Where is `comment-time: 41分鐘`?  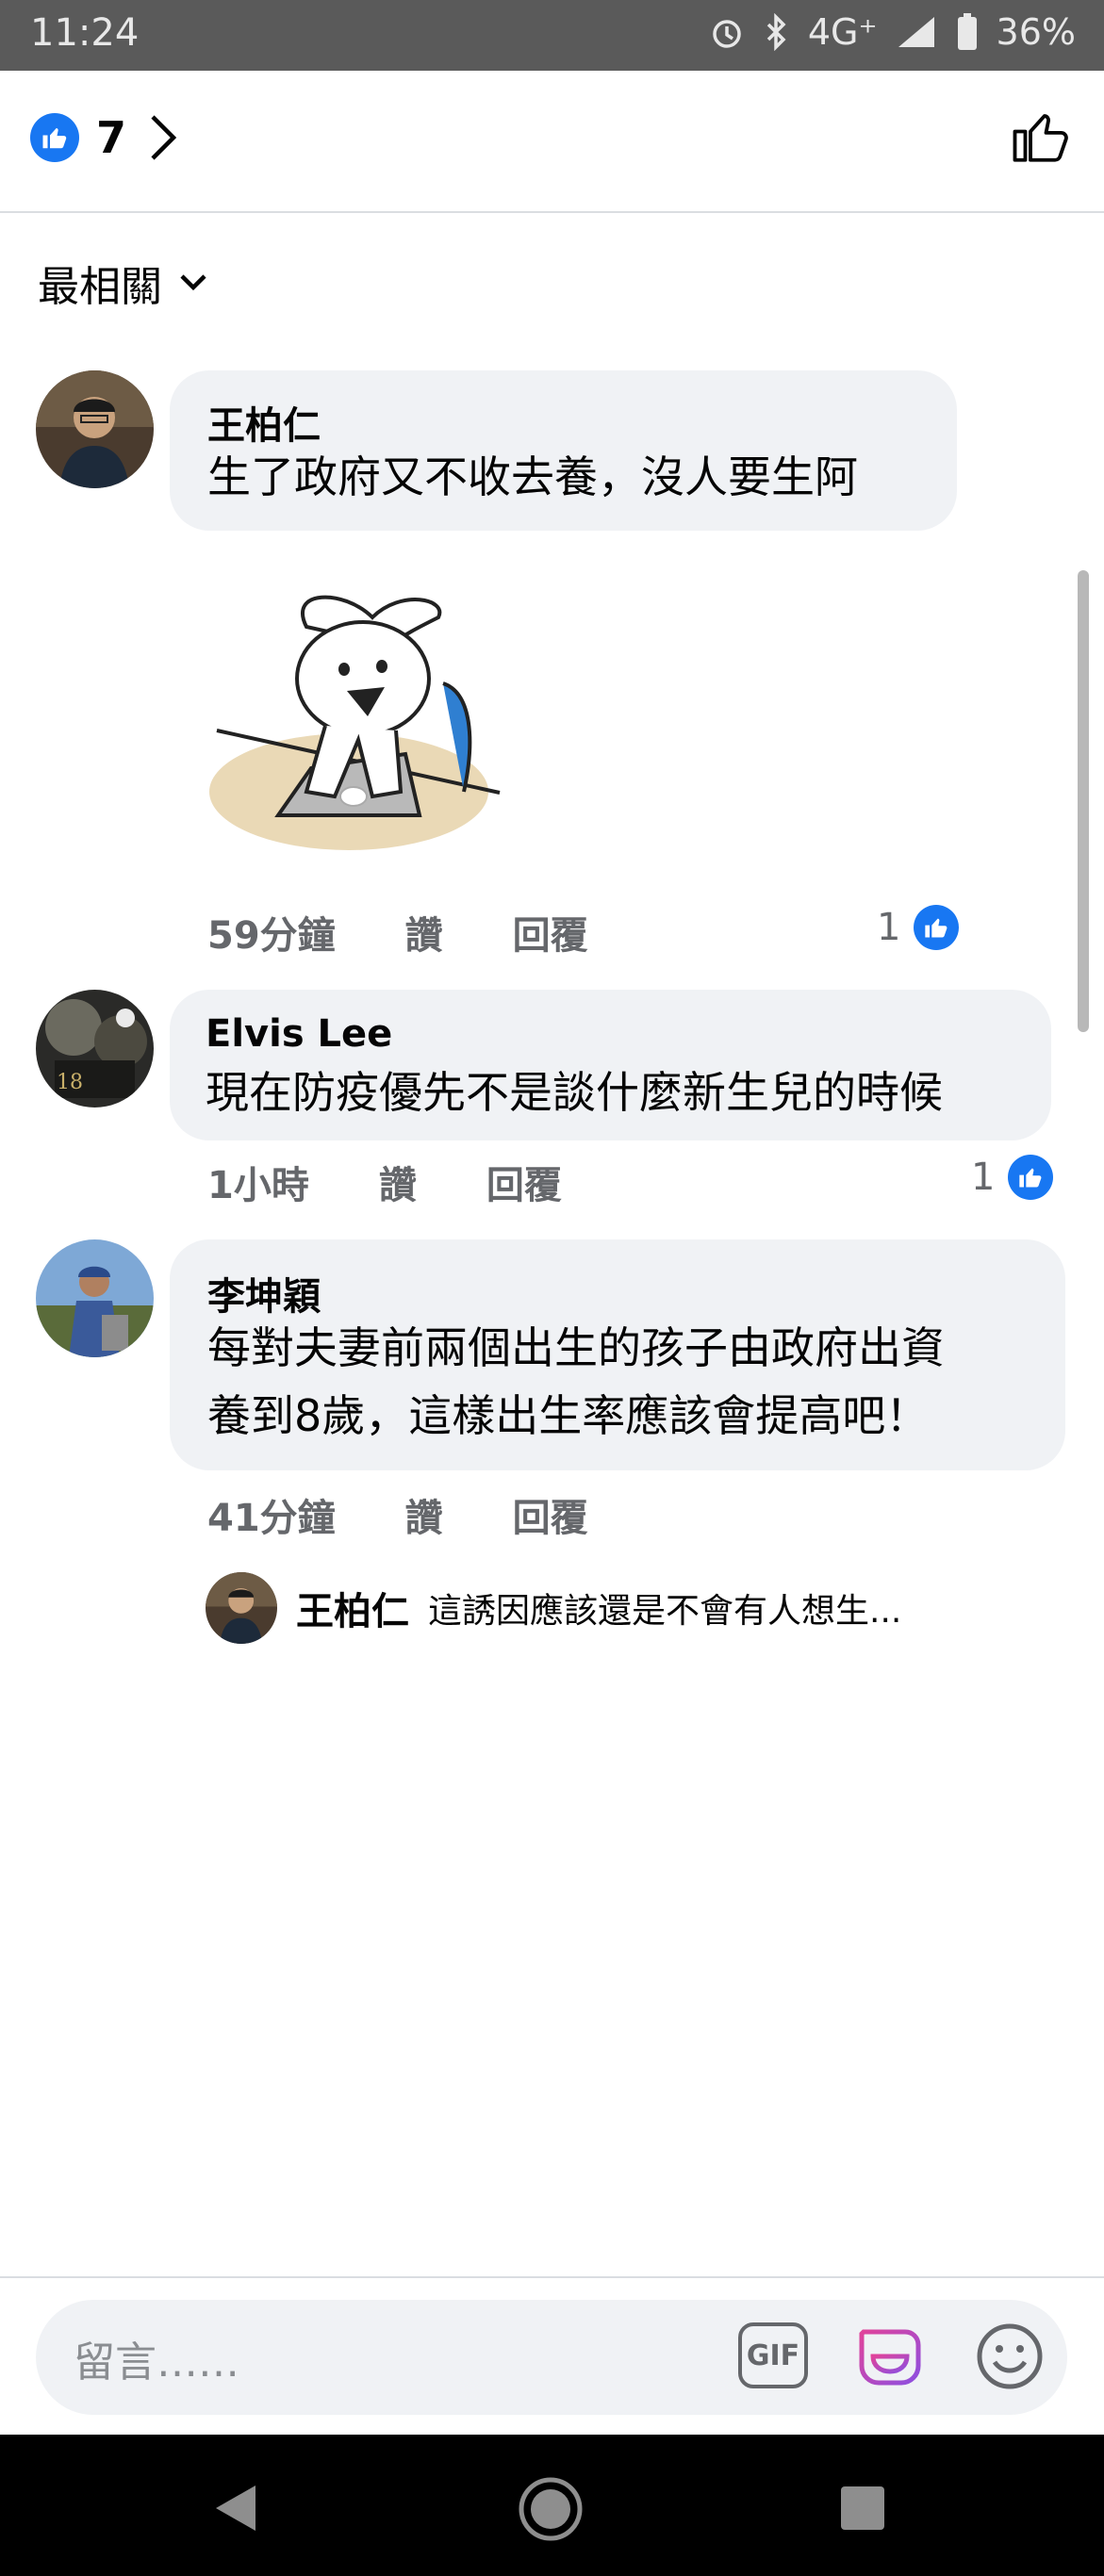
comment-time: 41分鐘 is located at coordinates (271, 1518).